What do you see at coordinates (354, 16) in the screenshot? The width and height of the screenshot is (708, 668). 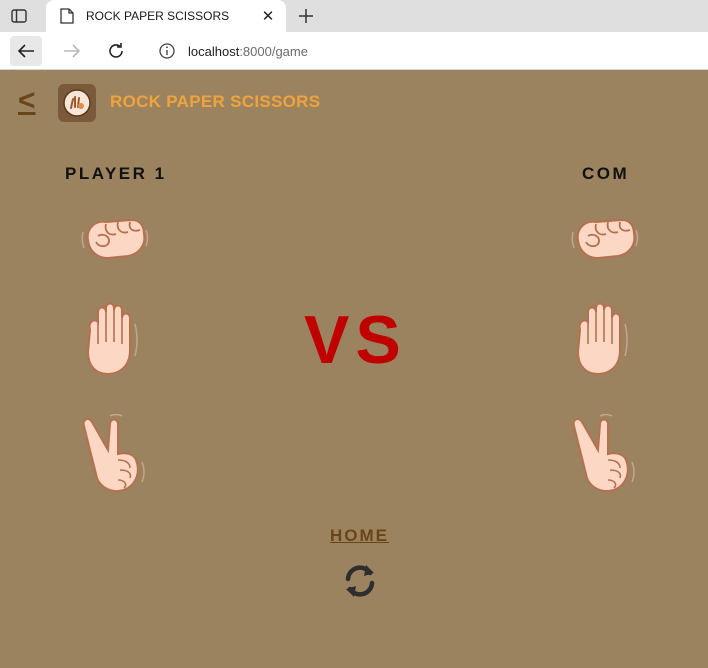 I see `tab-strip: ROCK PAPER SCISSORS ✕` at bounding box center [354, 16].